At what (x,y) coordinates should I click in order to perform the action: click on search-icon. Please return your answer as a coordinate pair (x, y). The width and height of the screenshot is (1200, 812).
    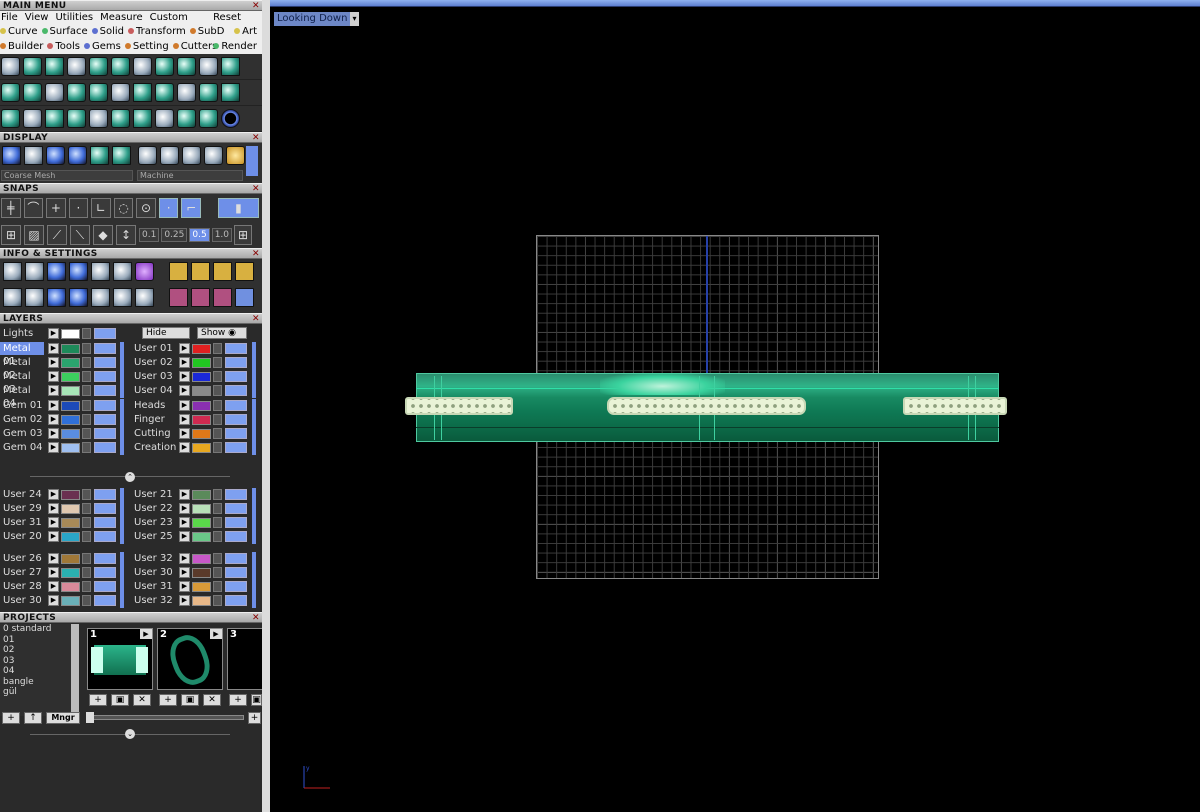
    Looking at the image, I should click on (34, 271).